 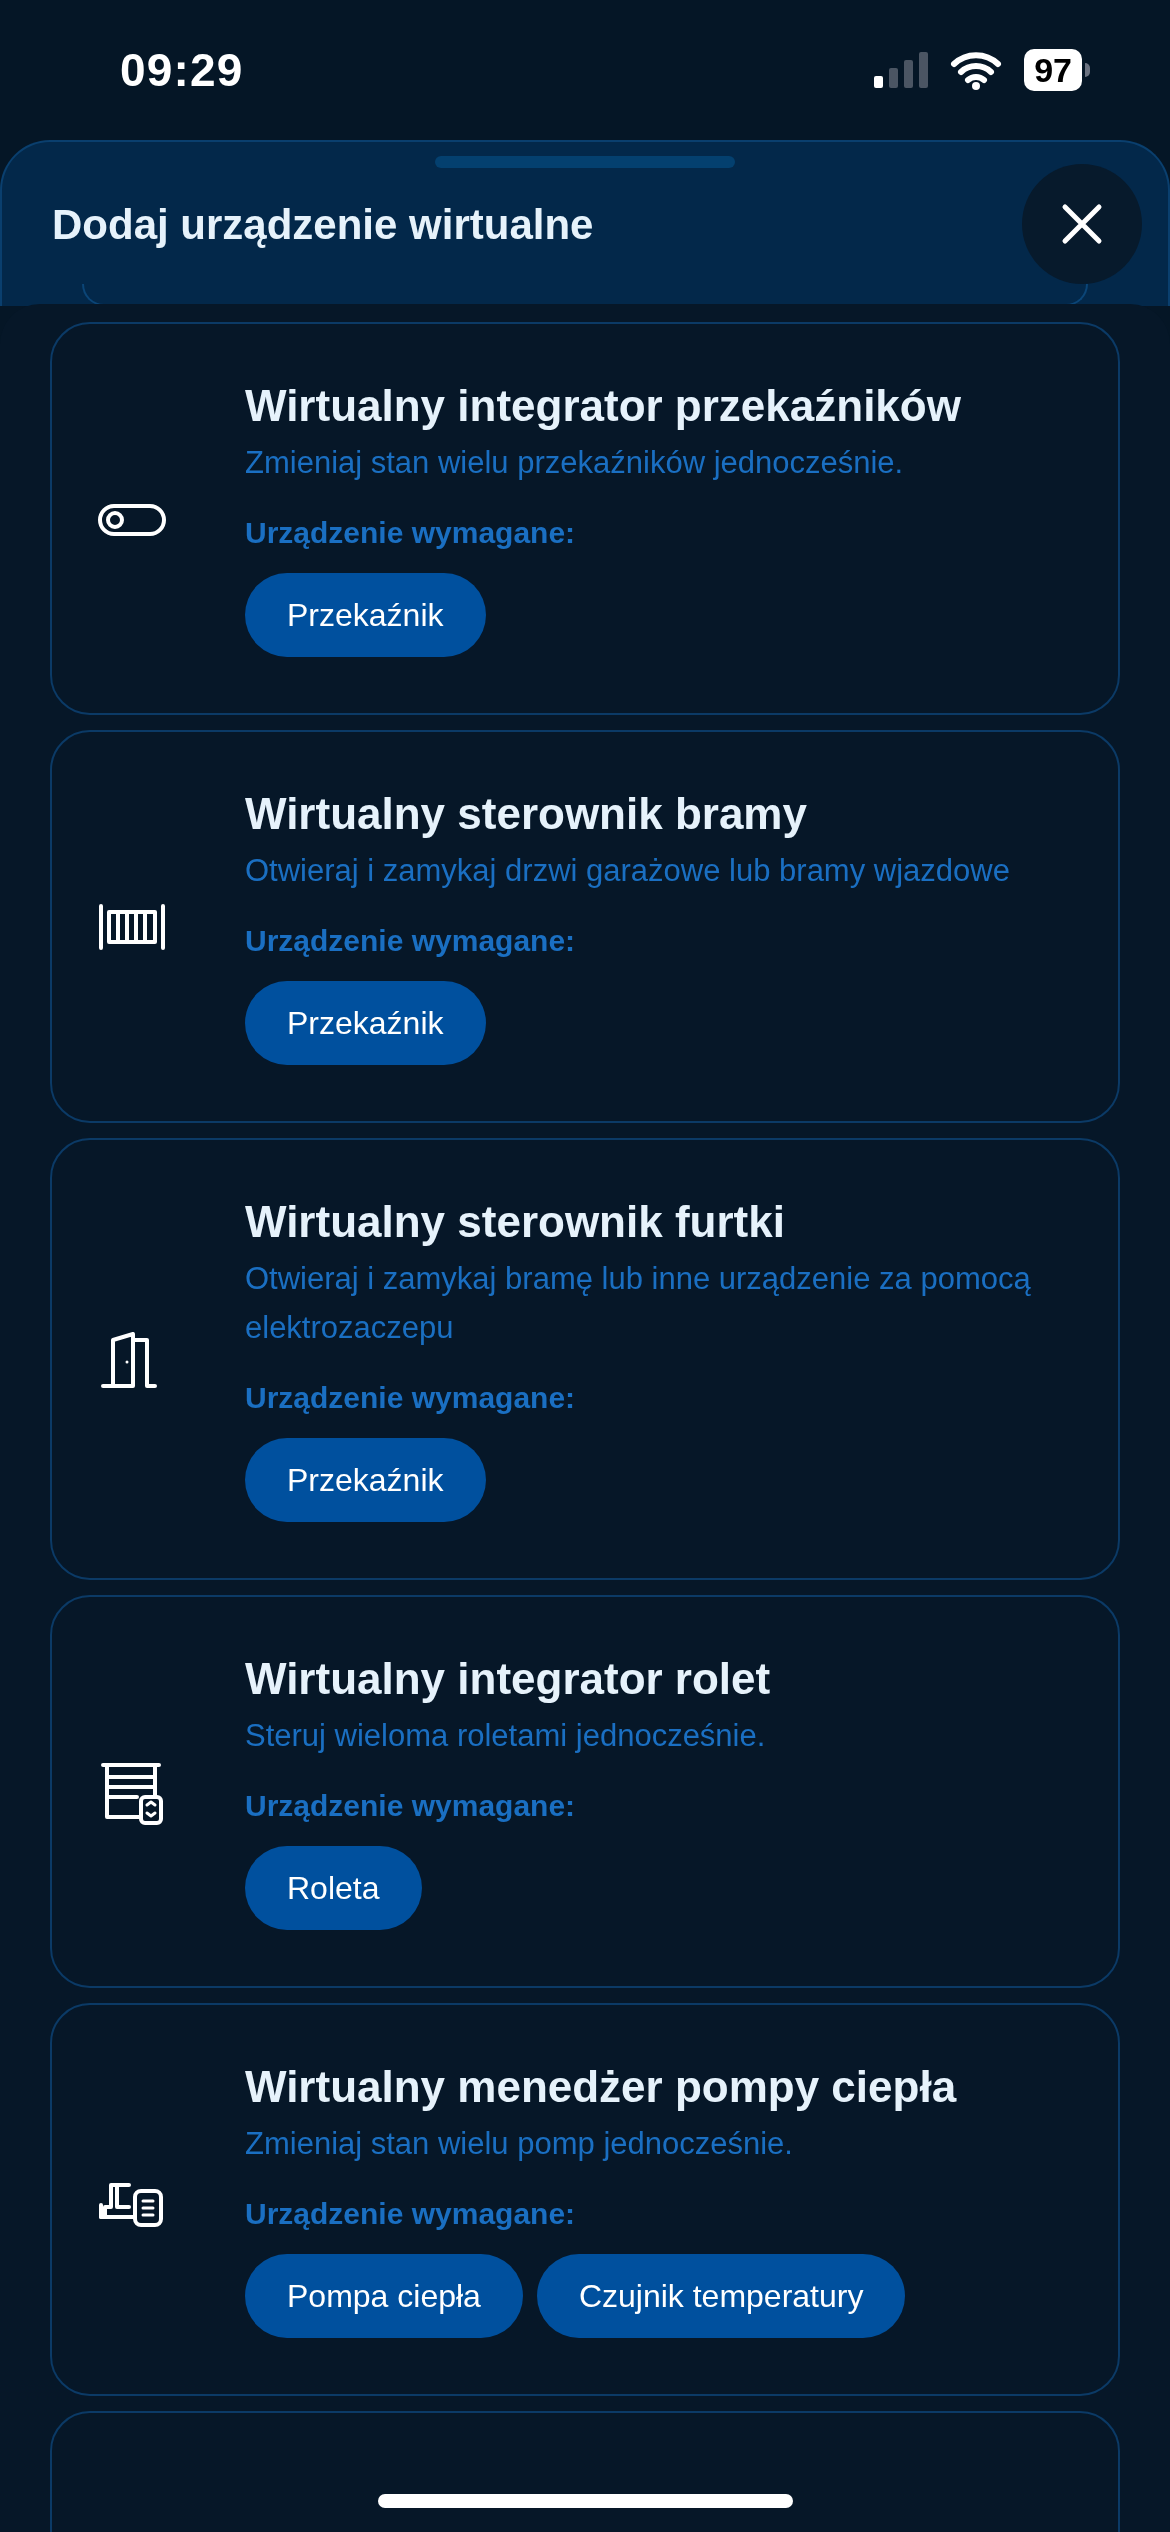 What do you see at coordinates (585, 926) in the screenshot?
I see `device-card: Wirtualny sterownik bramy Otwieraj i zamykaj drzwi garażowe lub bramy wjazdowe Urządzenie wymagane: Przekaźnik` at bounding box center [585, 926].